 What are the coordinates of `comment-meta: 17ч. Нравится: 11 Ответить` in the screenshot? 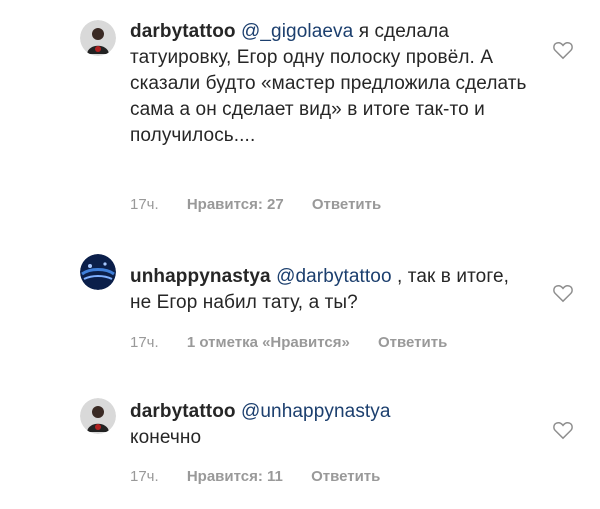 It's located at (267, 476).